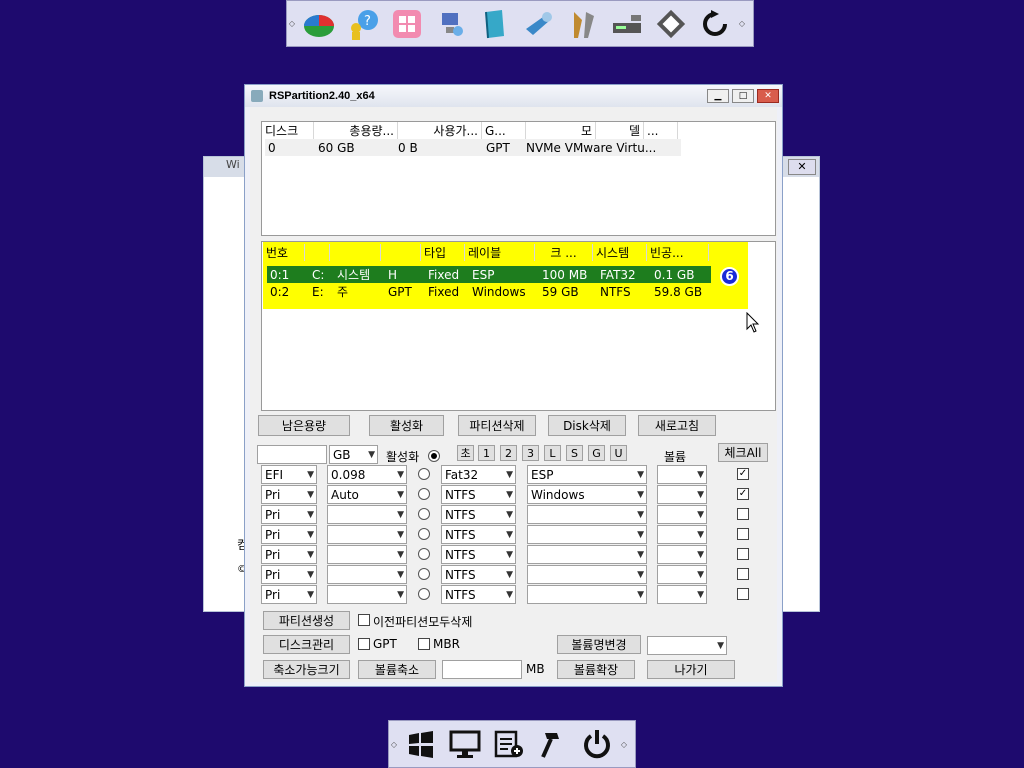 This screenshot has height=768, width=1024. Describe the element at coordinates (596, 453) in the screenshot. I see `quick-button-g: G` at that location.